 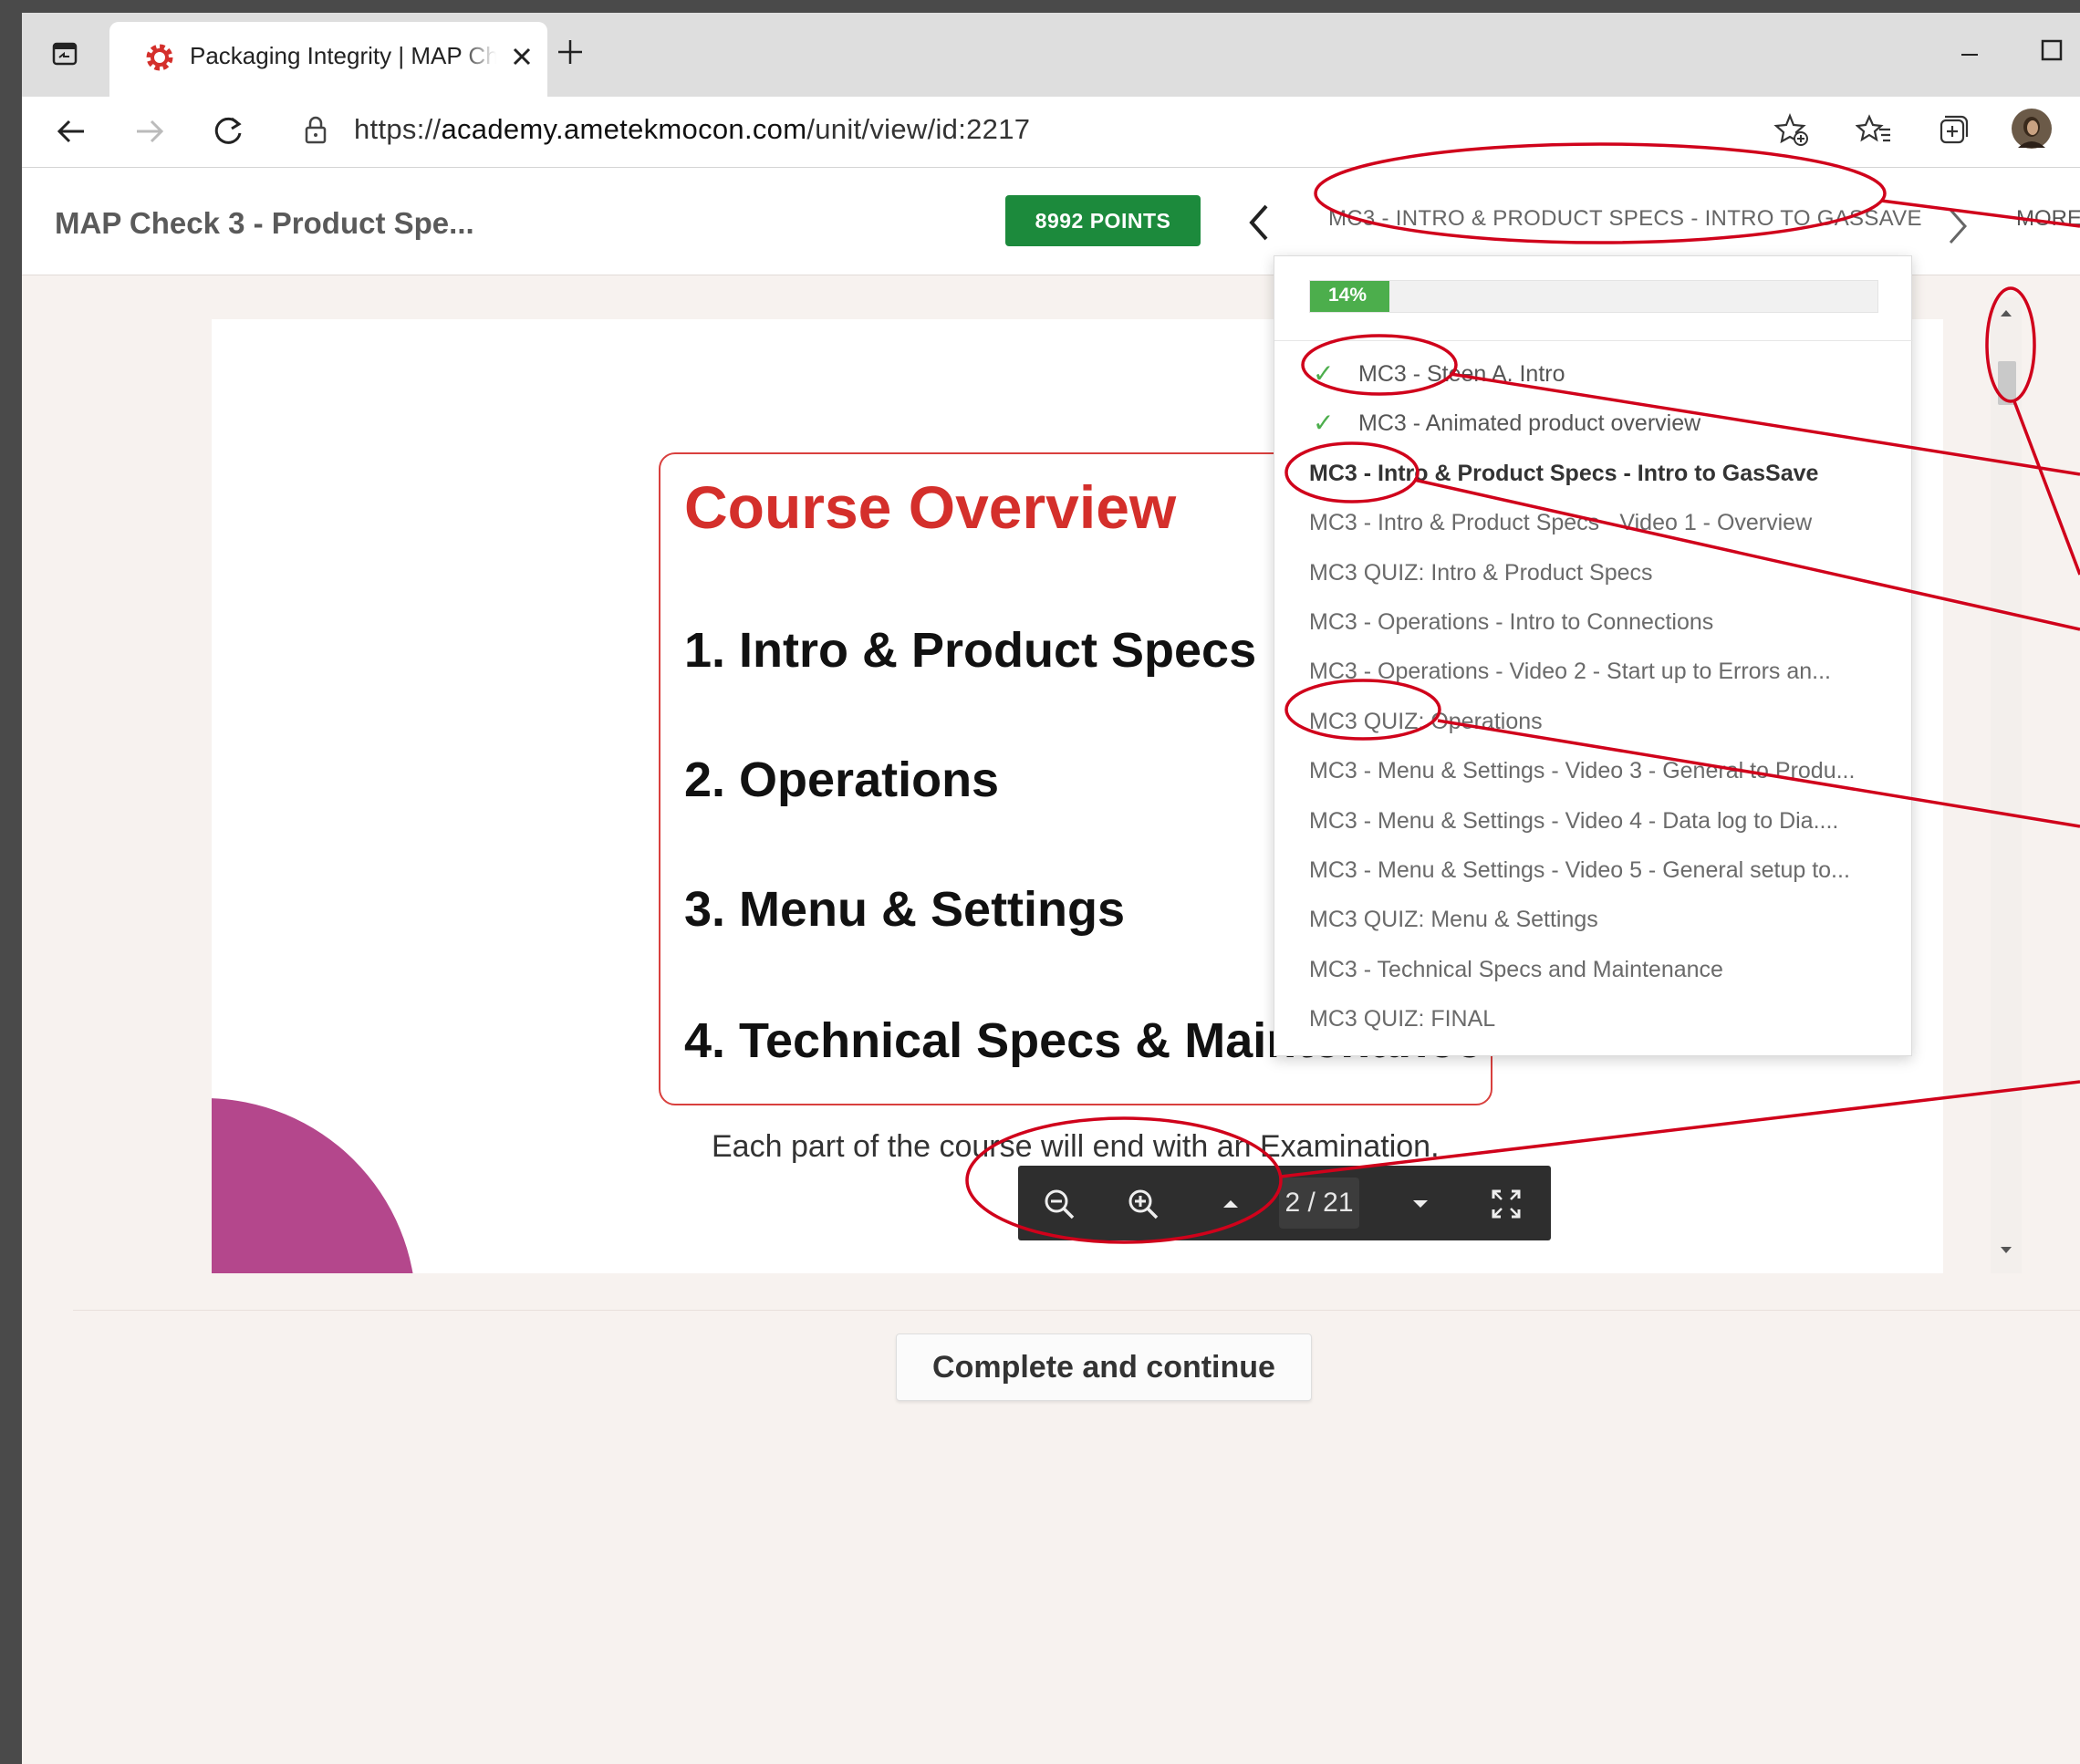 I want to click on viewer-scrollbar, so click(x=2006, y=785).